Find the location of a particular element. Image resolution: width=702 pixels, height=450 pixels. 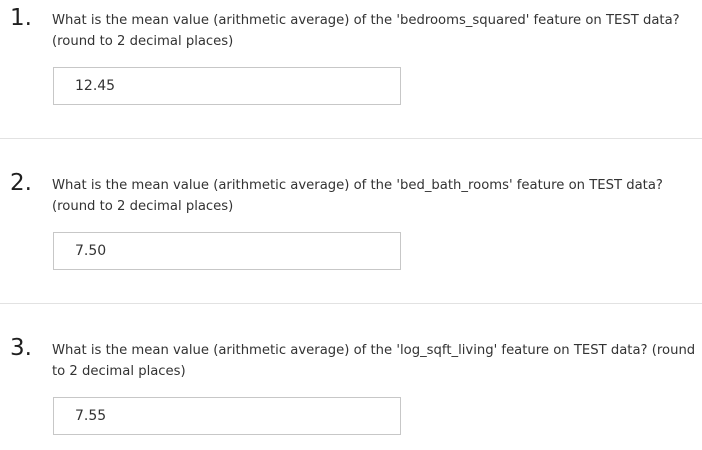

question-number: 3. is located at coordinates (21, 348).